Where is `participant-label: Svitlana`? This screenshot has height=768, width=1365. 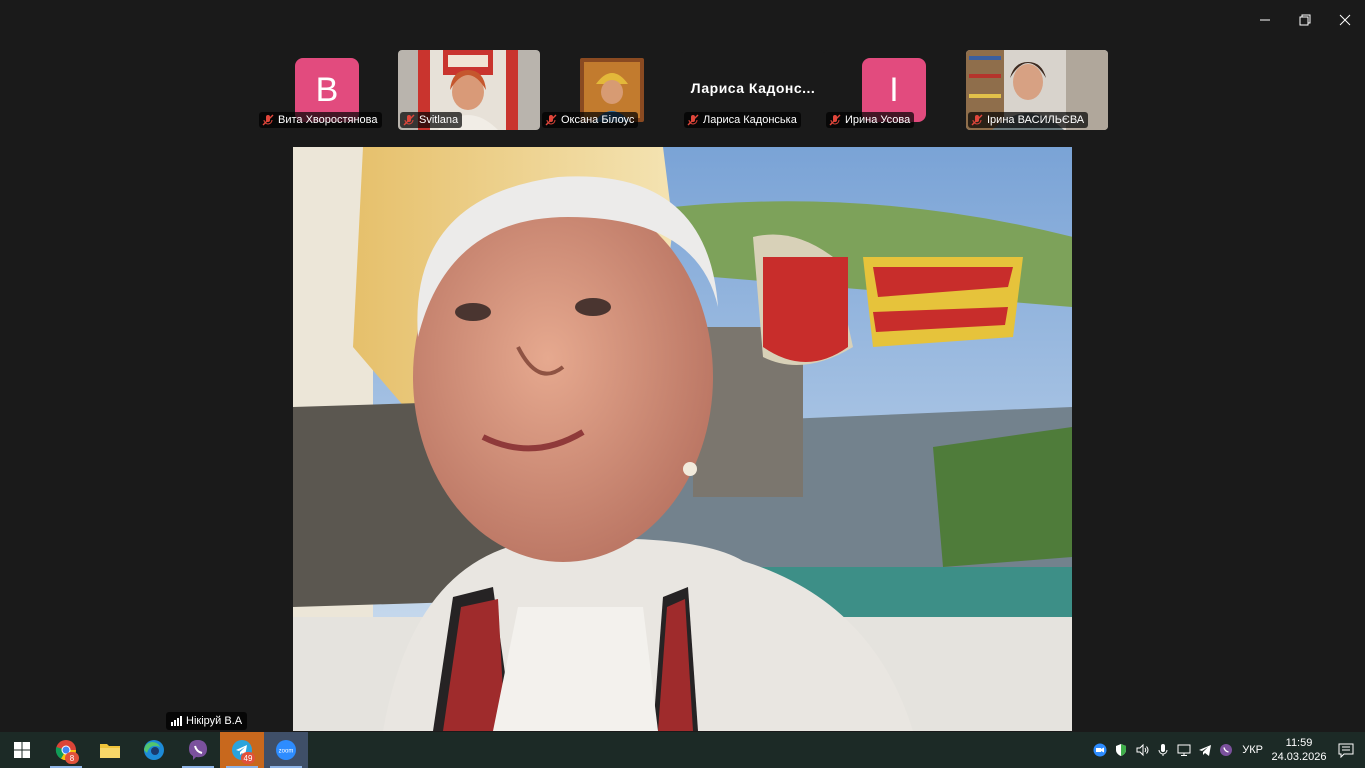 participant-label: Svitlana is located at coordinates (431, 120).